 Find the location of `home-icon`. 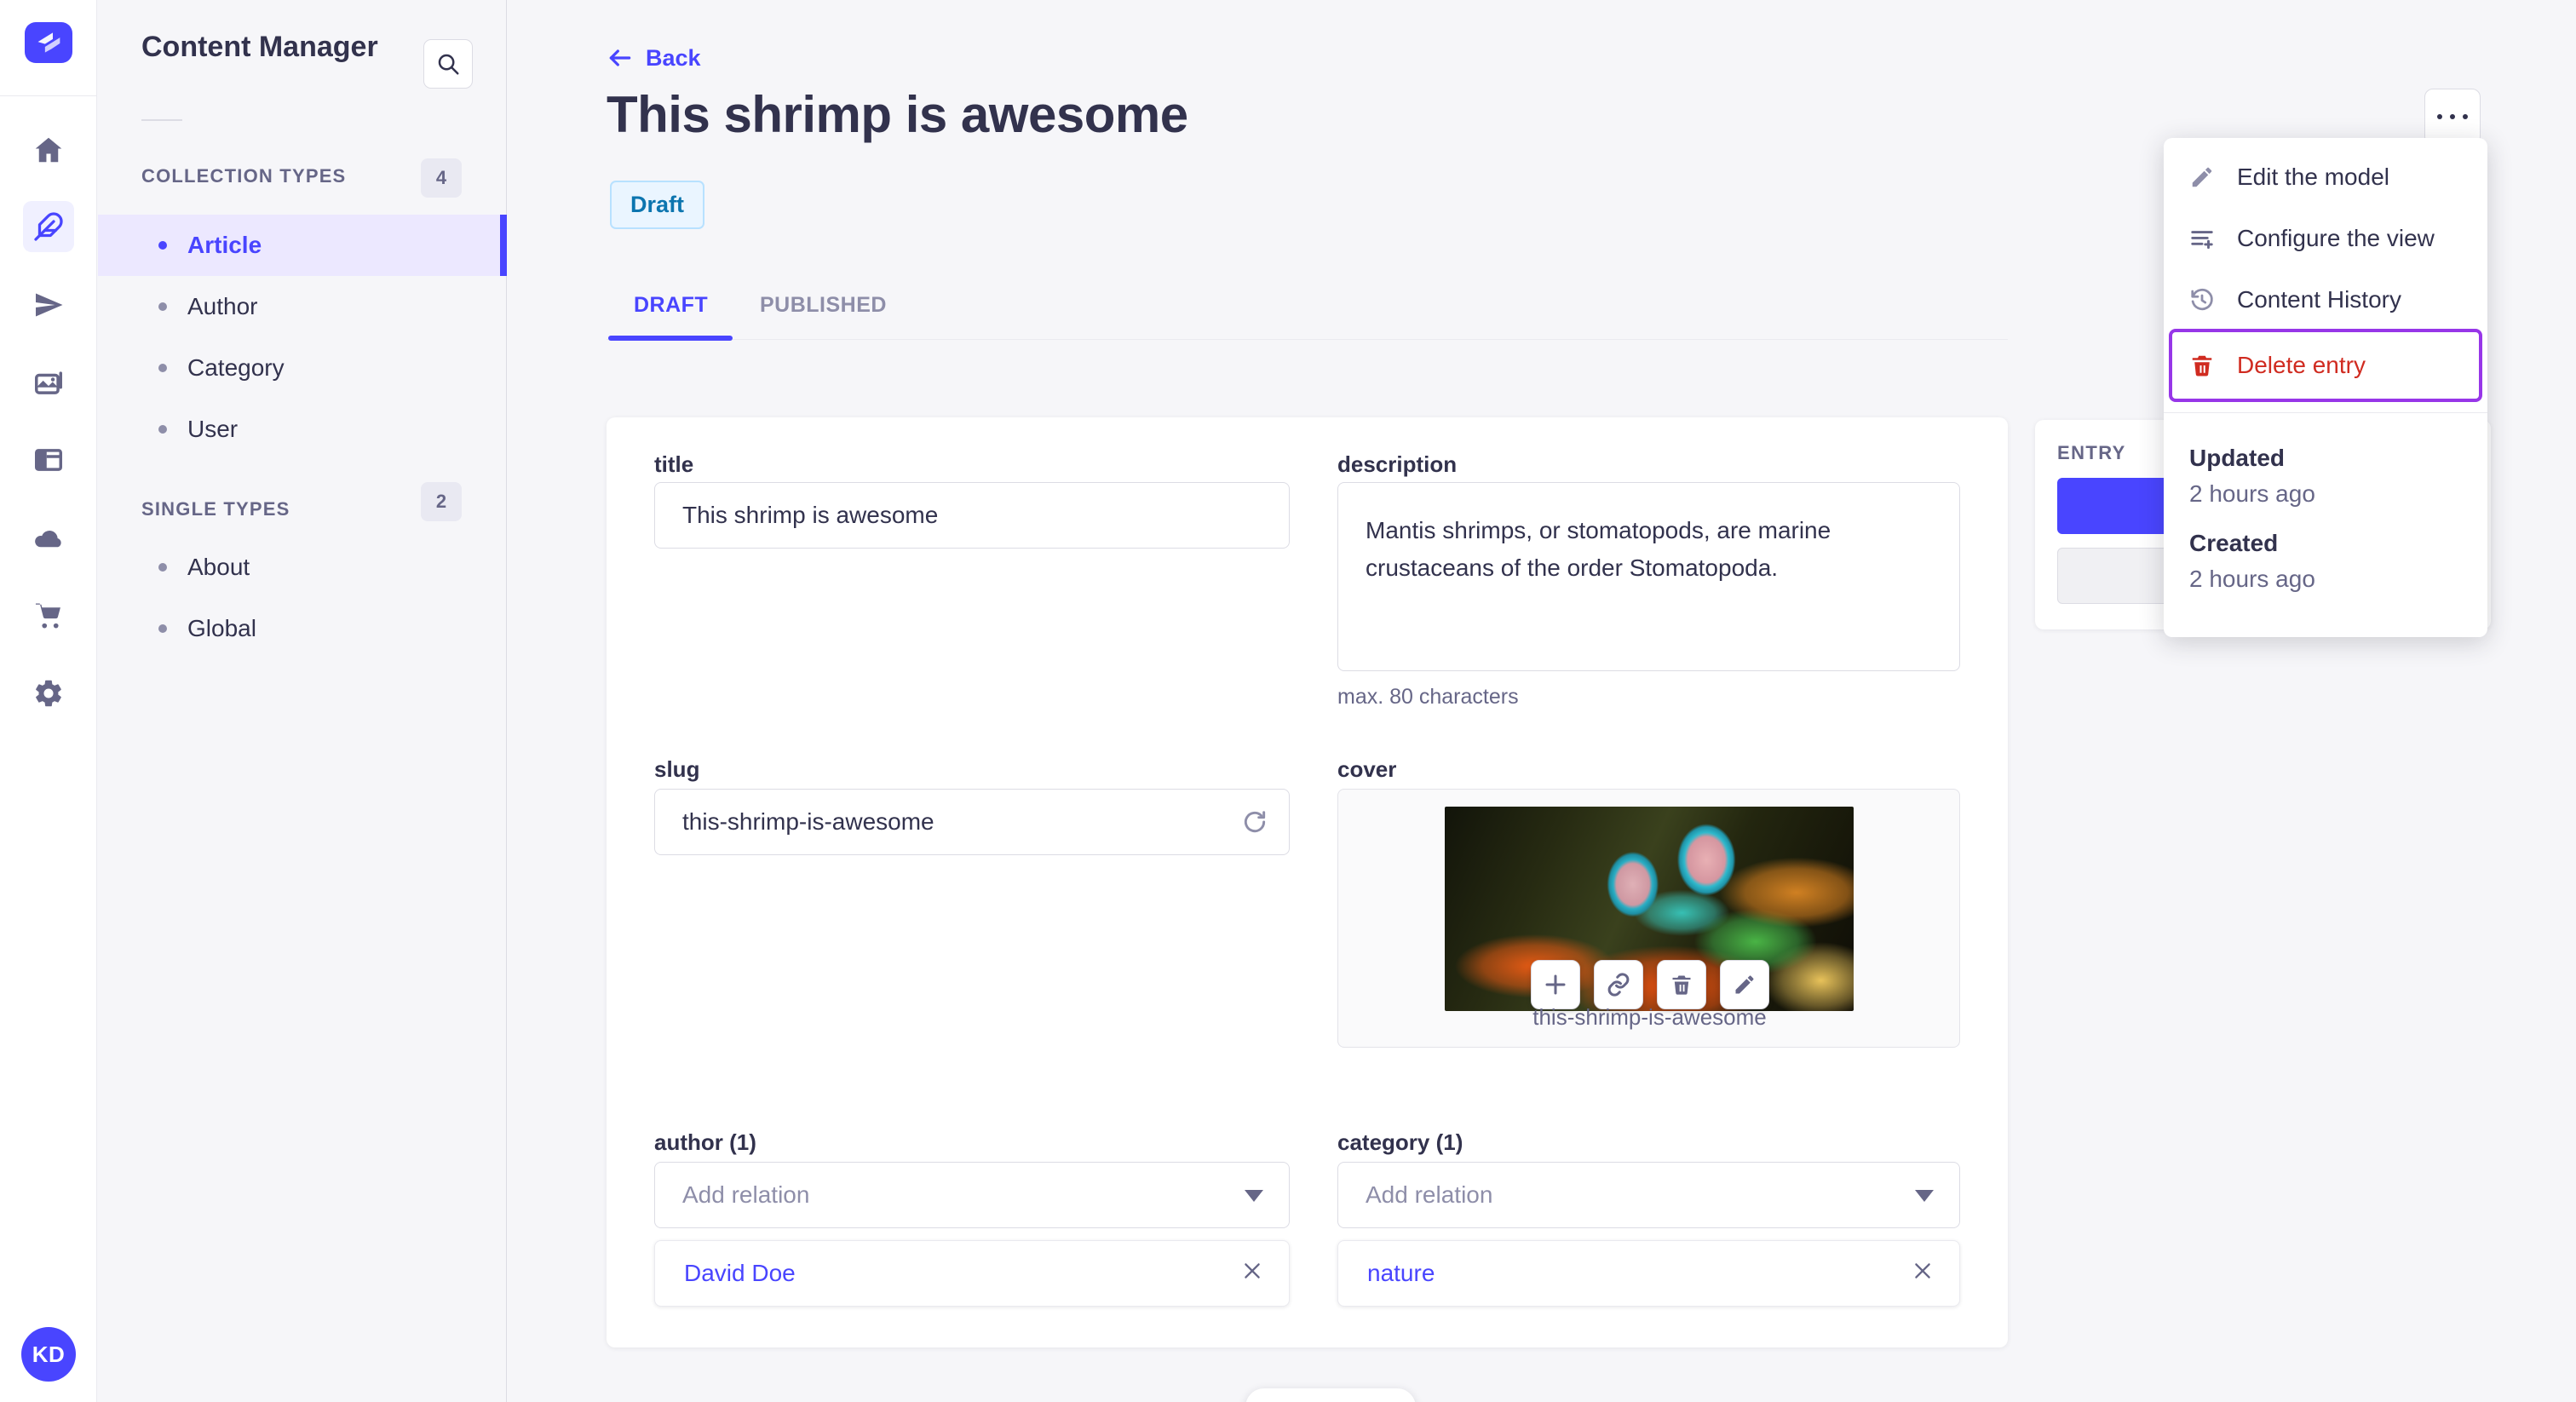

home-icon is located at coordinates (49, 150).